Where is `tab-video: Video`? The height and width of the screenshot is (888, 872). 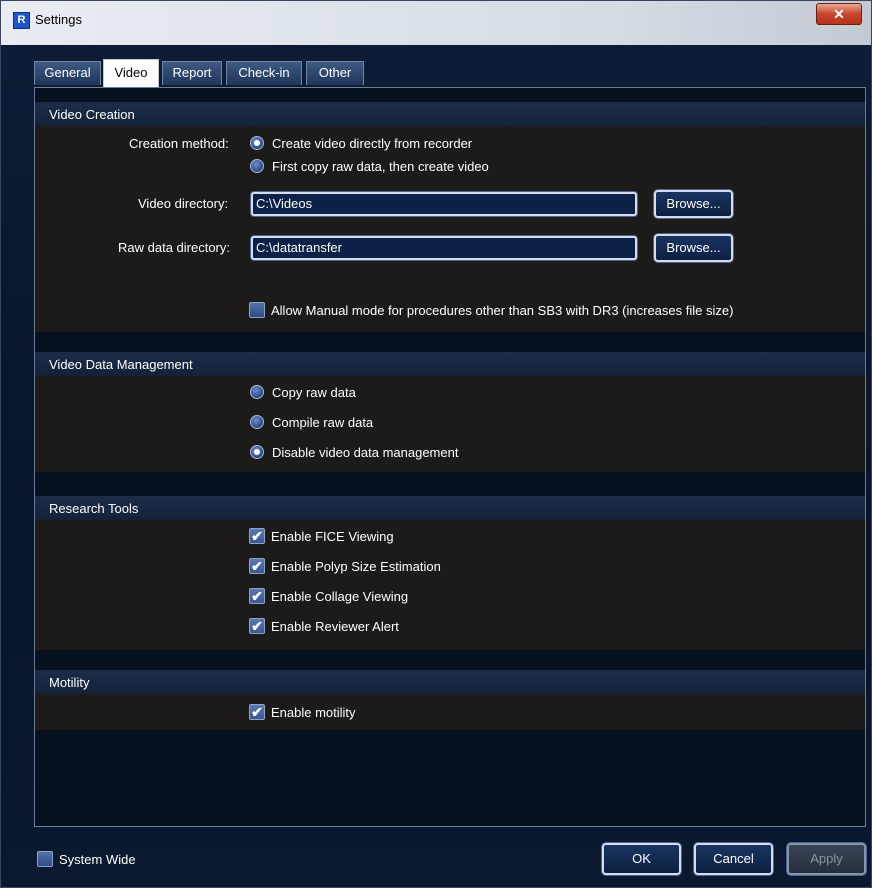
tab-video: Video is located at coordinates (131, 73).